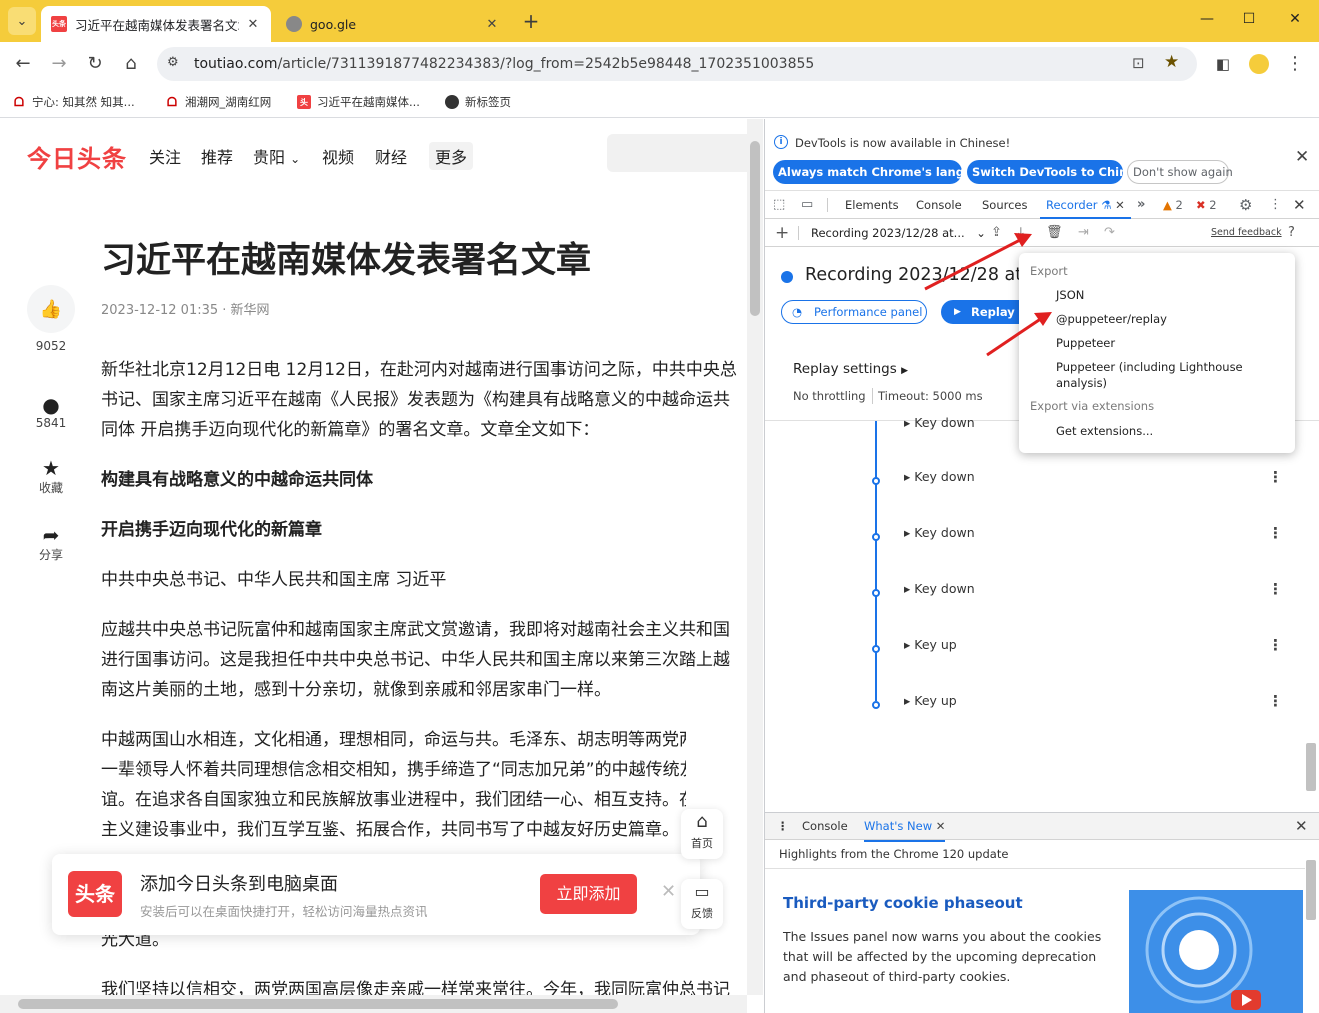  What do you see at coordinates (1085, 343) in the screenshot?
I see `export-puppeteer-item: Puppeteer` at bounding box center [1085, 343].